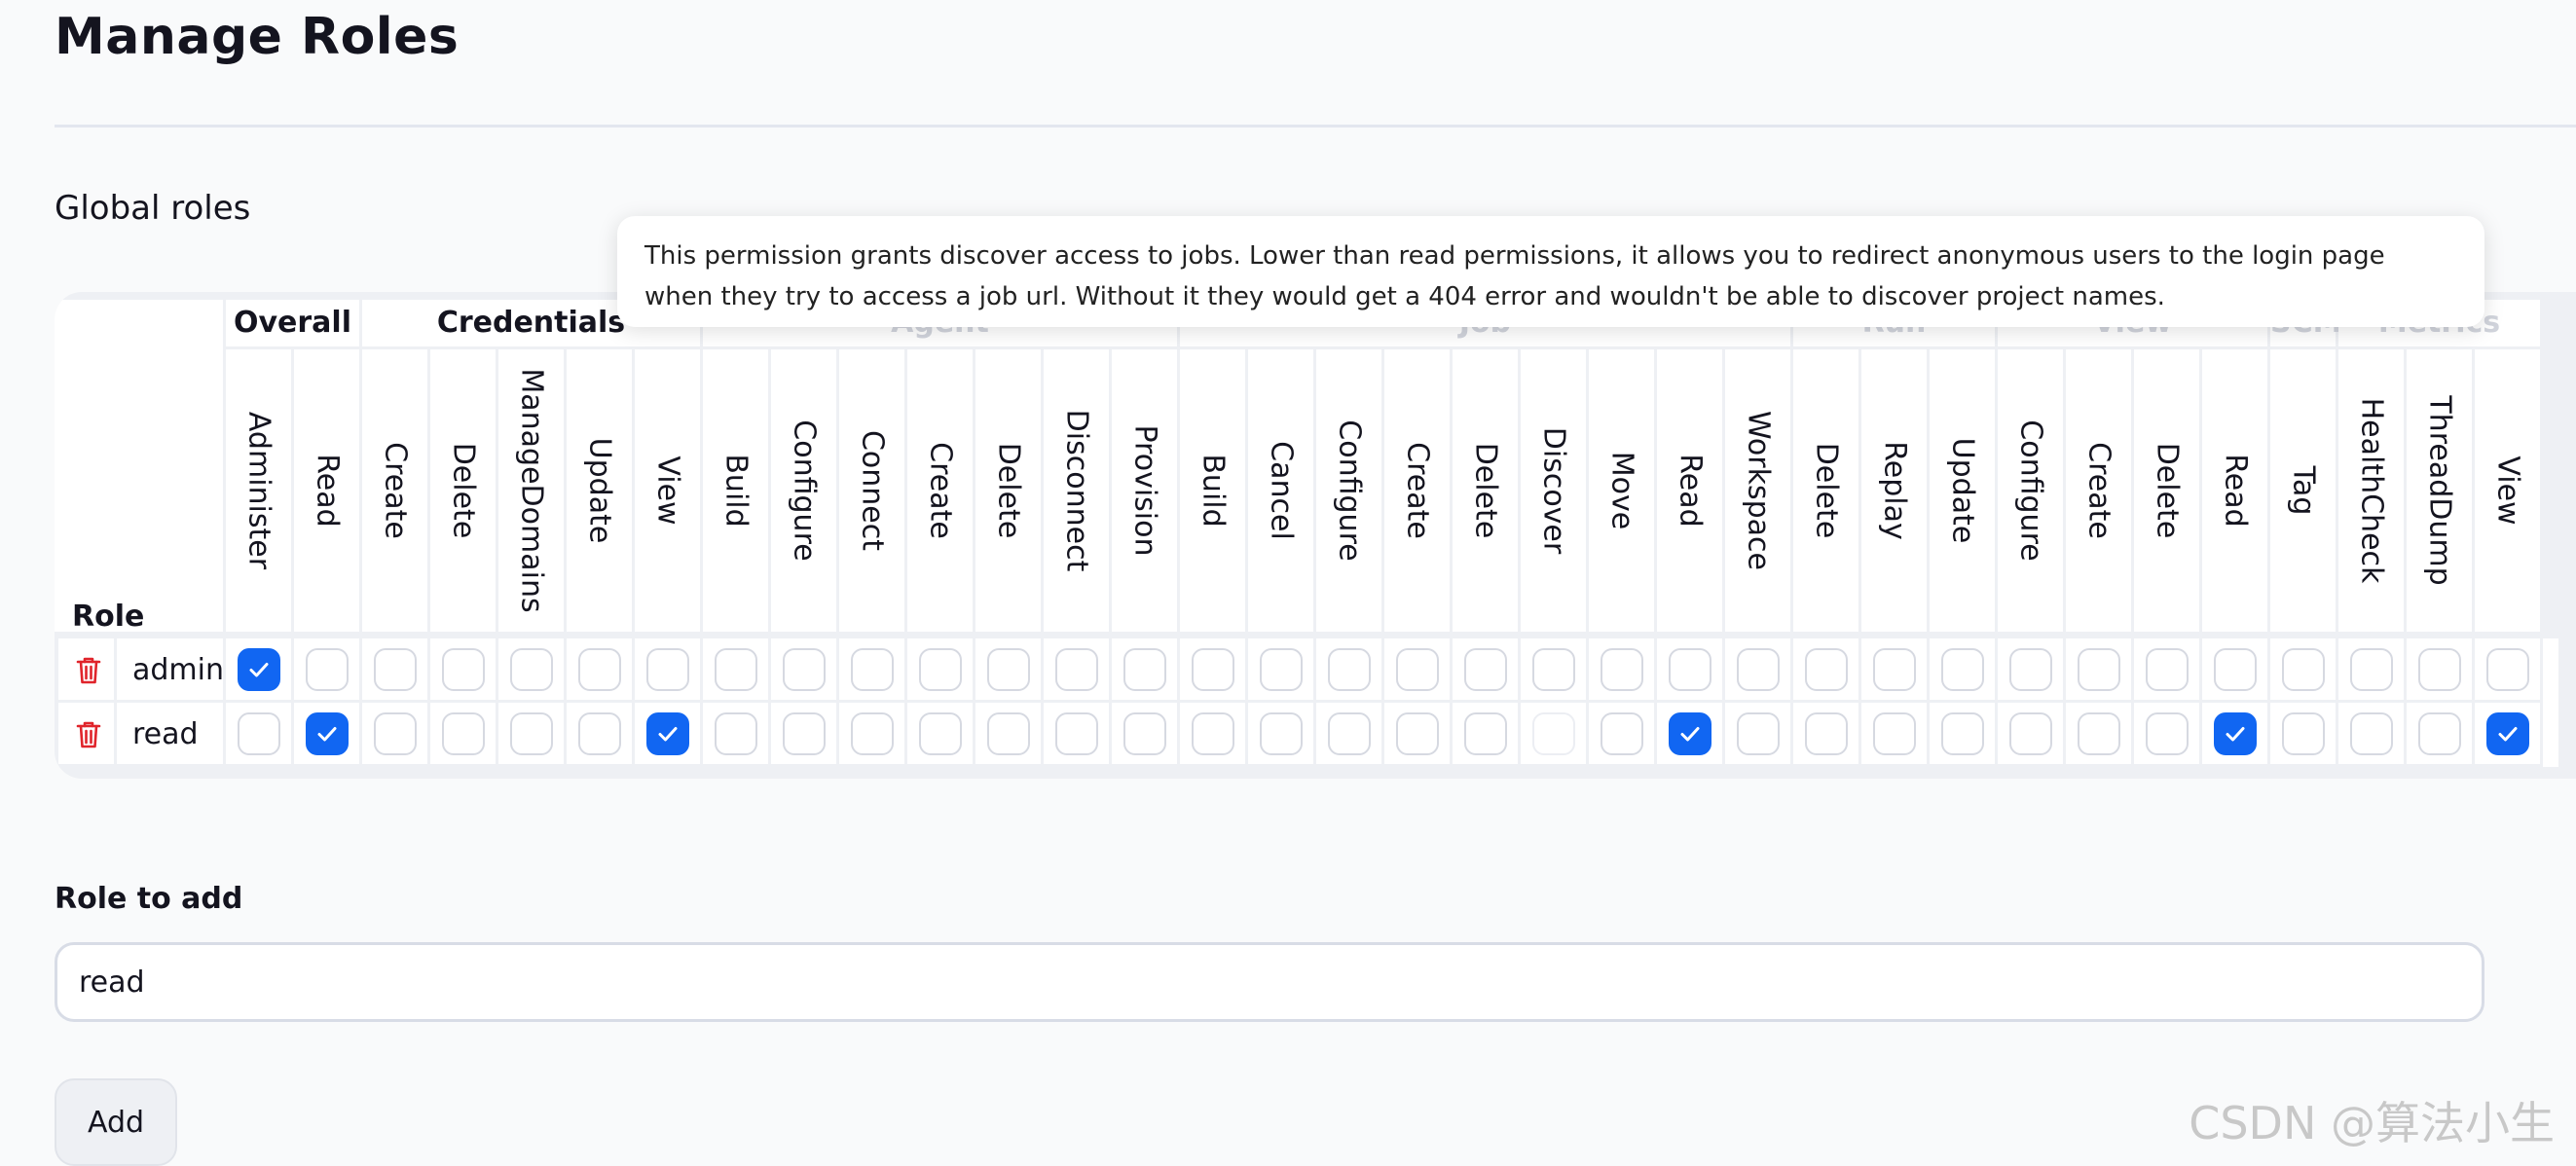 This screenshot has width=2576, height=1166. Describe the element at coordinates (116, 1122) in the screenshot. I see `add-role-button: Add` at that location.